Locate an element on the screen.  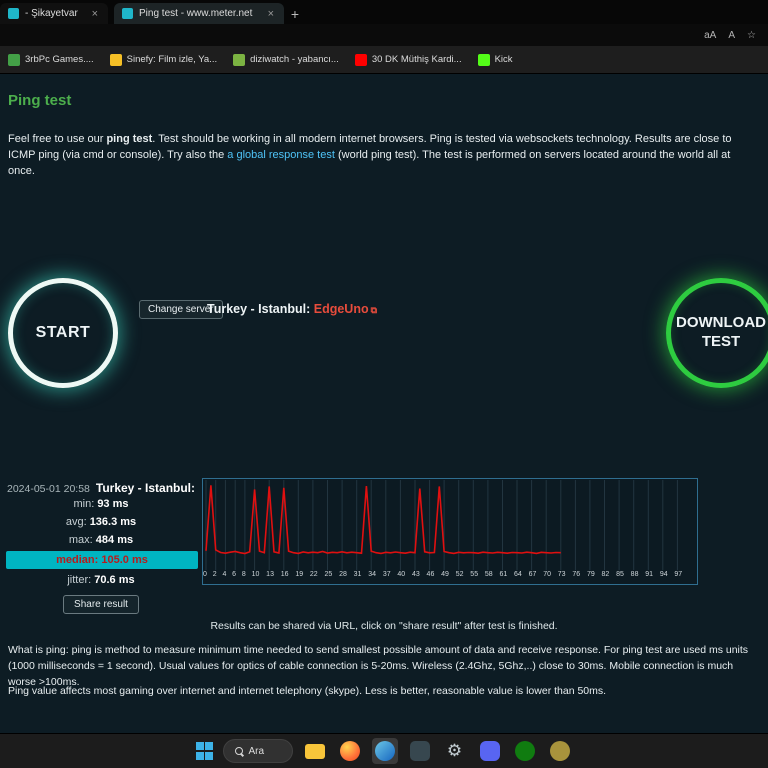
stat-row: min: 93 ms is located at coordinates (101, 504).